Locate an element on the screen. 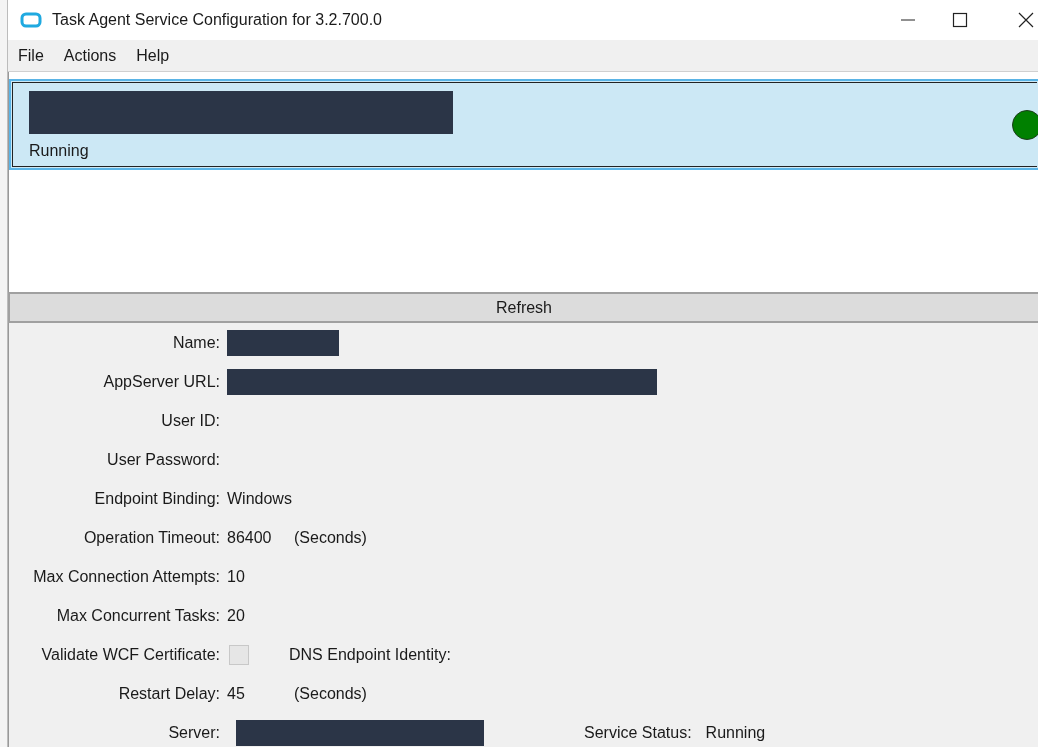 Image resolution: width=1038 pixels, height=747 pixels. status-label: Service Status: is located at coordinates (638, 732).